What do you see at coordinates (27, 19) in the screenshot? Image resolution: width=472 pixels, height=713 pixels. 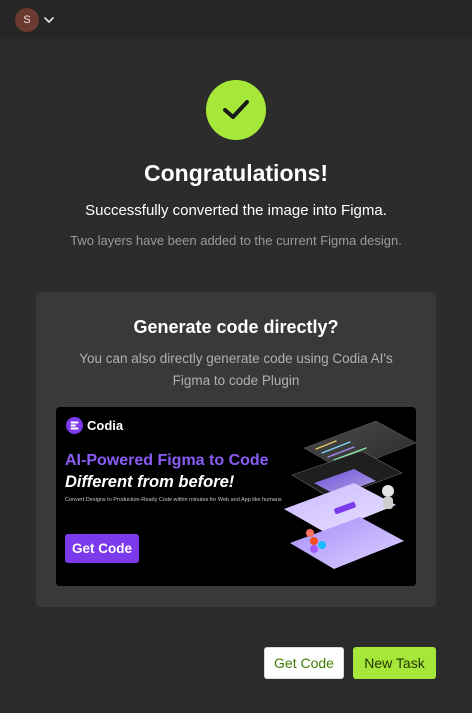 I see `avatar: S` at bounding box center [27, 19].